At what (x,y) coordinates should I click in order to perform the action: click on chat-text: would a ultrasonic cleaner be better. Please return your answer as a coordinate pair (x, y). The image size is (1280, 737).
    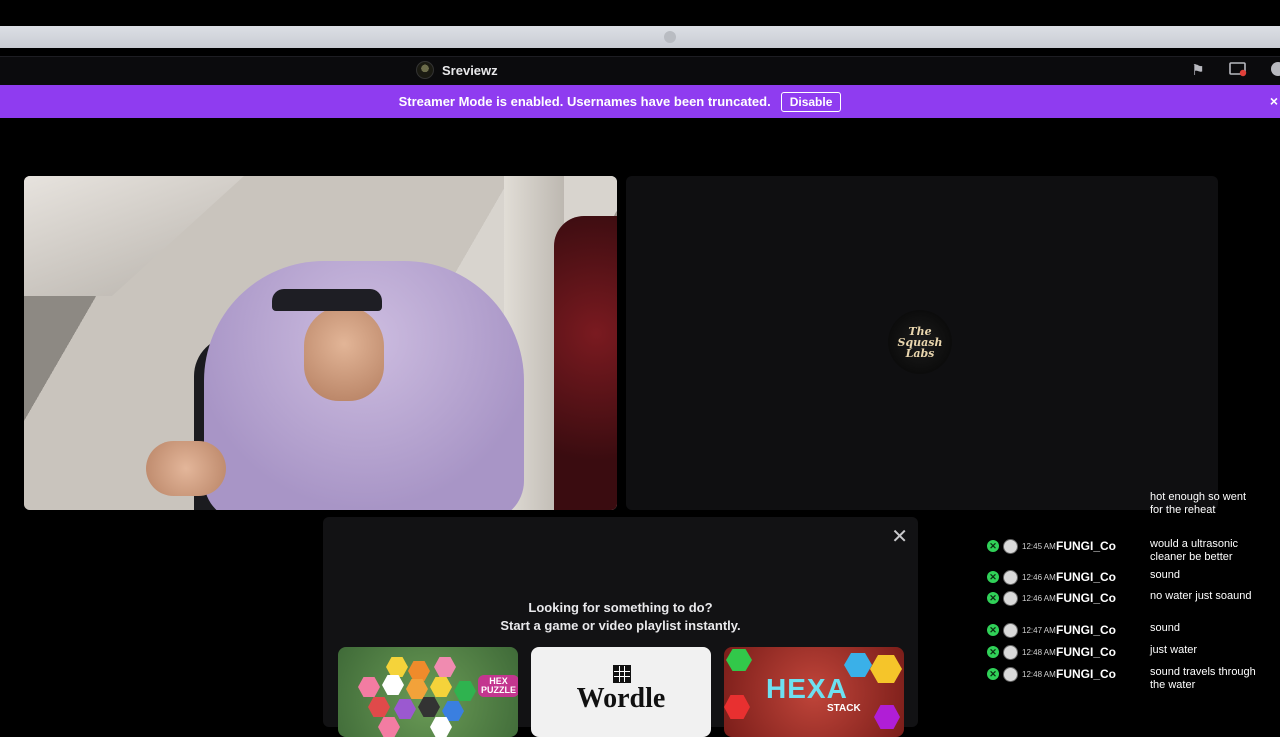
    Looking at the image, I should click on (1194, 550).